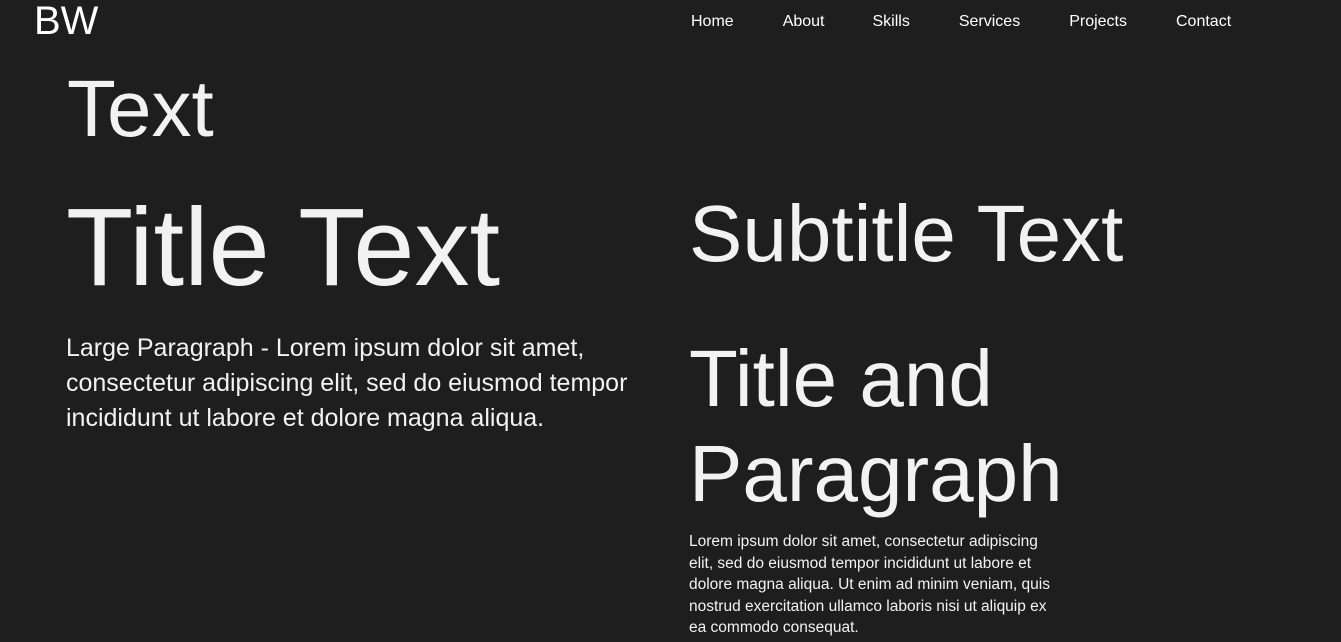 Image resolution: width=1341 pixels, height=642 pixels. What do you see at coordinates (876, 426) in the screenshot?
I see `title-and-paragraph-heading: Title and Paragraph` at bounding box center [876, 426].